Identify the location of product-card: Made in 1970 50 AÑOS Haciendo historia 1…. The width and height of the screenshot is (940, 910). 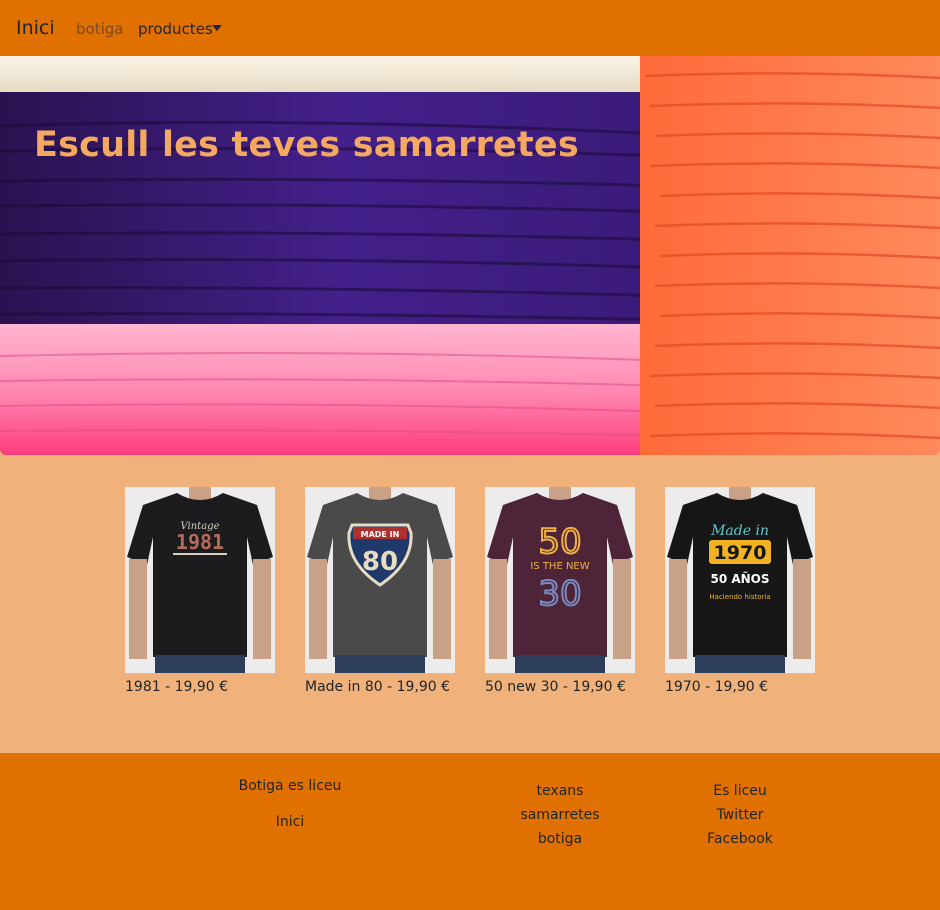
(740, 592).